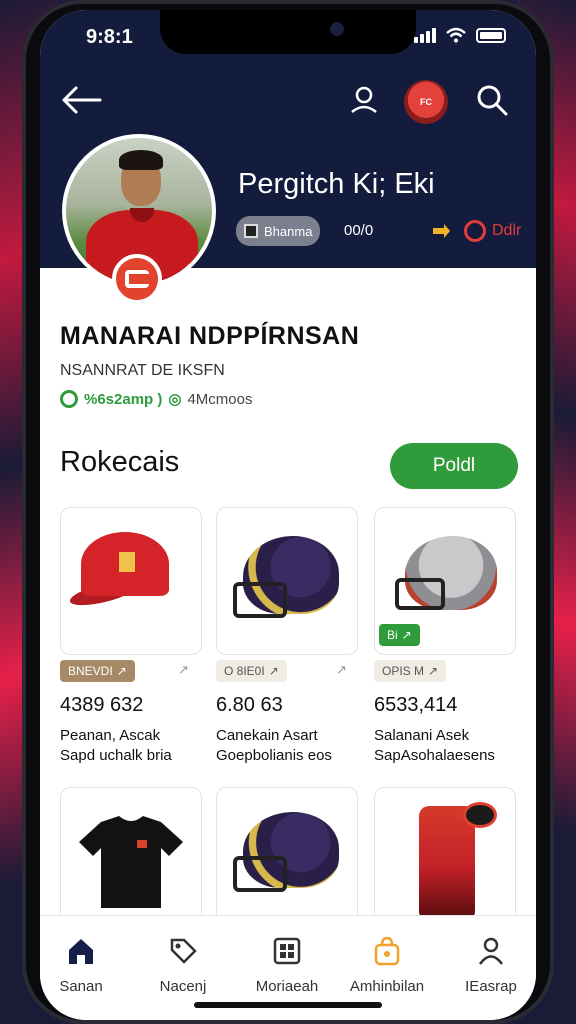  I want to click on product-tag: OPIS M ↗, so click(410, 671).